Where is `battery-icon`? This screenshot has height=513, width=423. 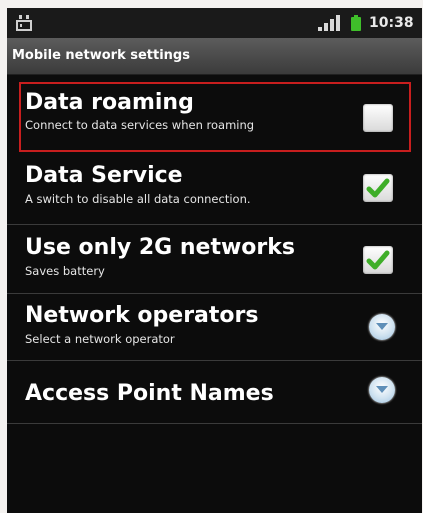 battery-icon is located at coordinates (356, 23).